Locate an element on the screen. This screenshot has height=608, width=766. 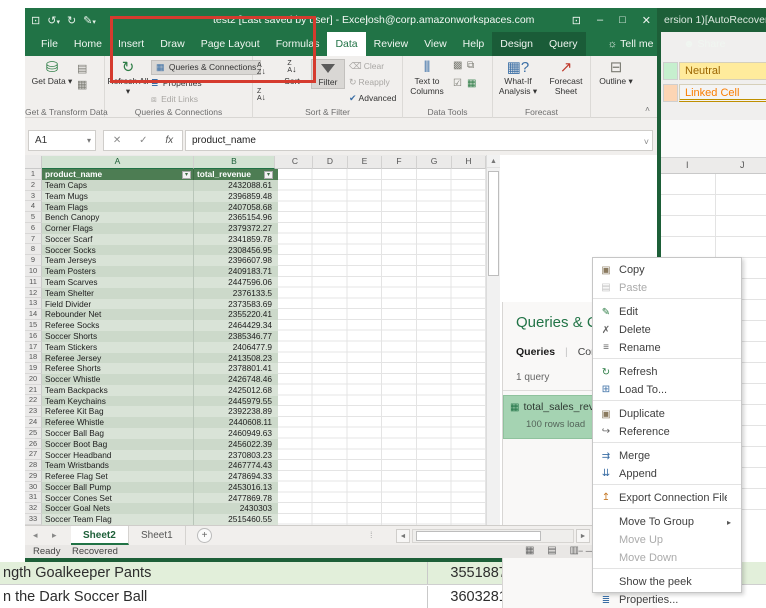
column-header: A is located at coordinates (118, 162).